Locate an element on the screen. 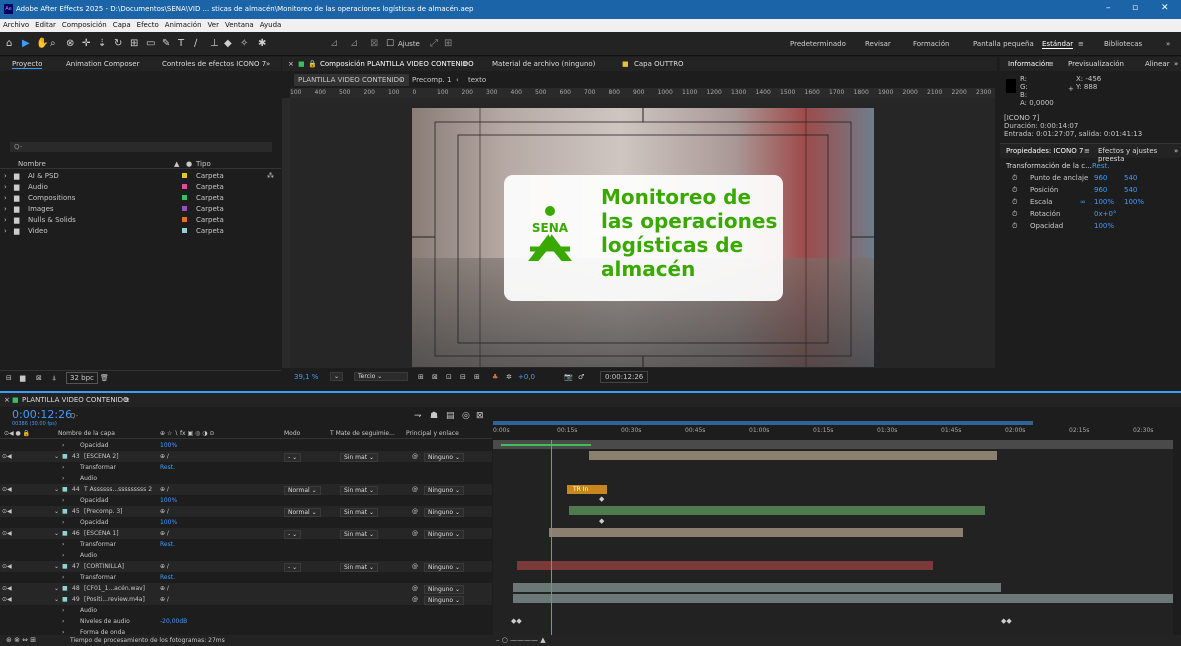 Image resolution: width=1181 pixels, height=646 pixels. brush-tool-icon: ∕ is located at coordinates (195, 43).